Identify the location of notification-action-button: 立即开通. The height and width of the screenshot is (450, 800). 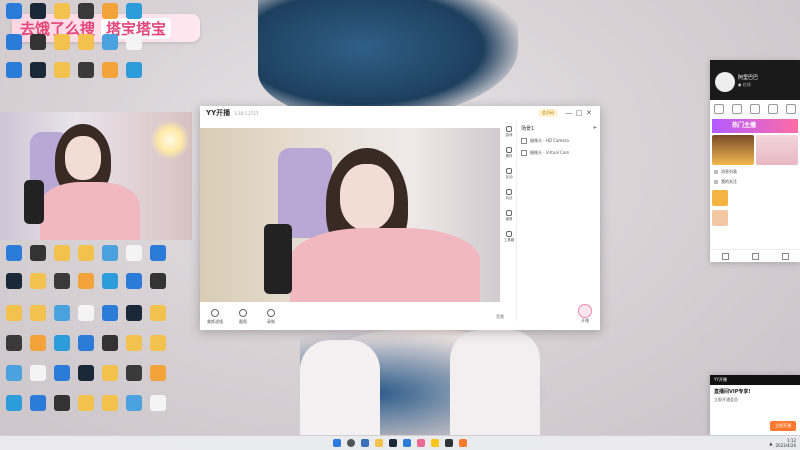
(783, 426).